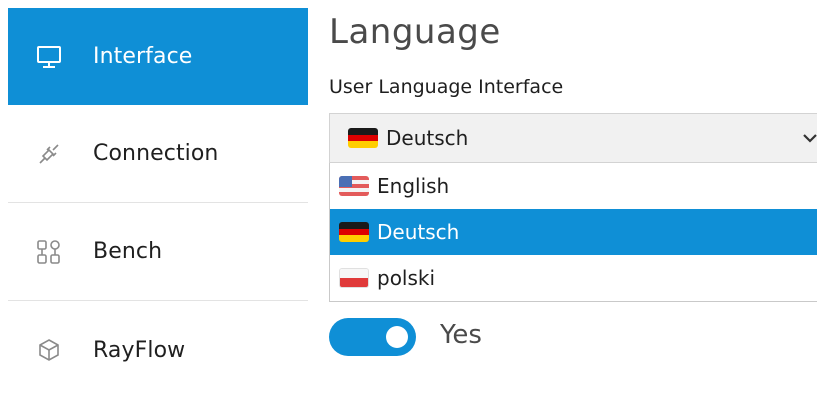 This screenshot has width=817, height=400. I want to click on option-label: Deutsch, so click(418, 232).